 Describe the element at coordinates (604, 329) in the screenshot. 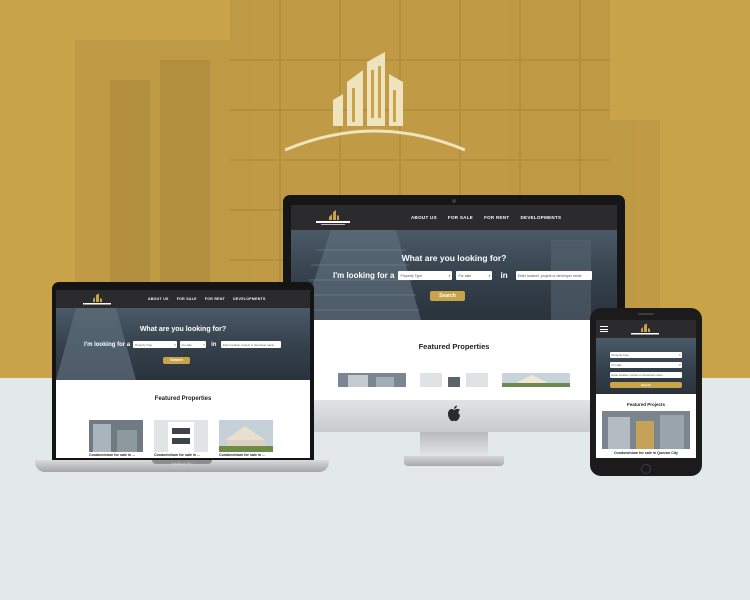

I see `hamburger-menu-icon` at that location.